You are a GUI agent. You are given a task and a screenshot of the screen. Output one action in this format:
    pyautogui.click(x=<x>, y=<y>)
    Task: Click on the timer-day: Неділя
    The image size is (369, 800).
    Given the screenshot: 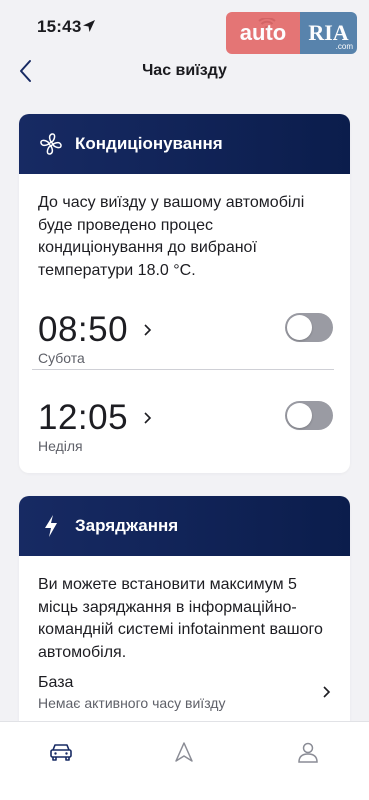 What is the action you would take?
    pyautogui.click(x=60, y=446)
    